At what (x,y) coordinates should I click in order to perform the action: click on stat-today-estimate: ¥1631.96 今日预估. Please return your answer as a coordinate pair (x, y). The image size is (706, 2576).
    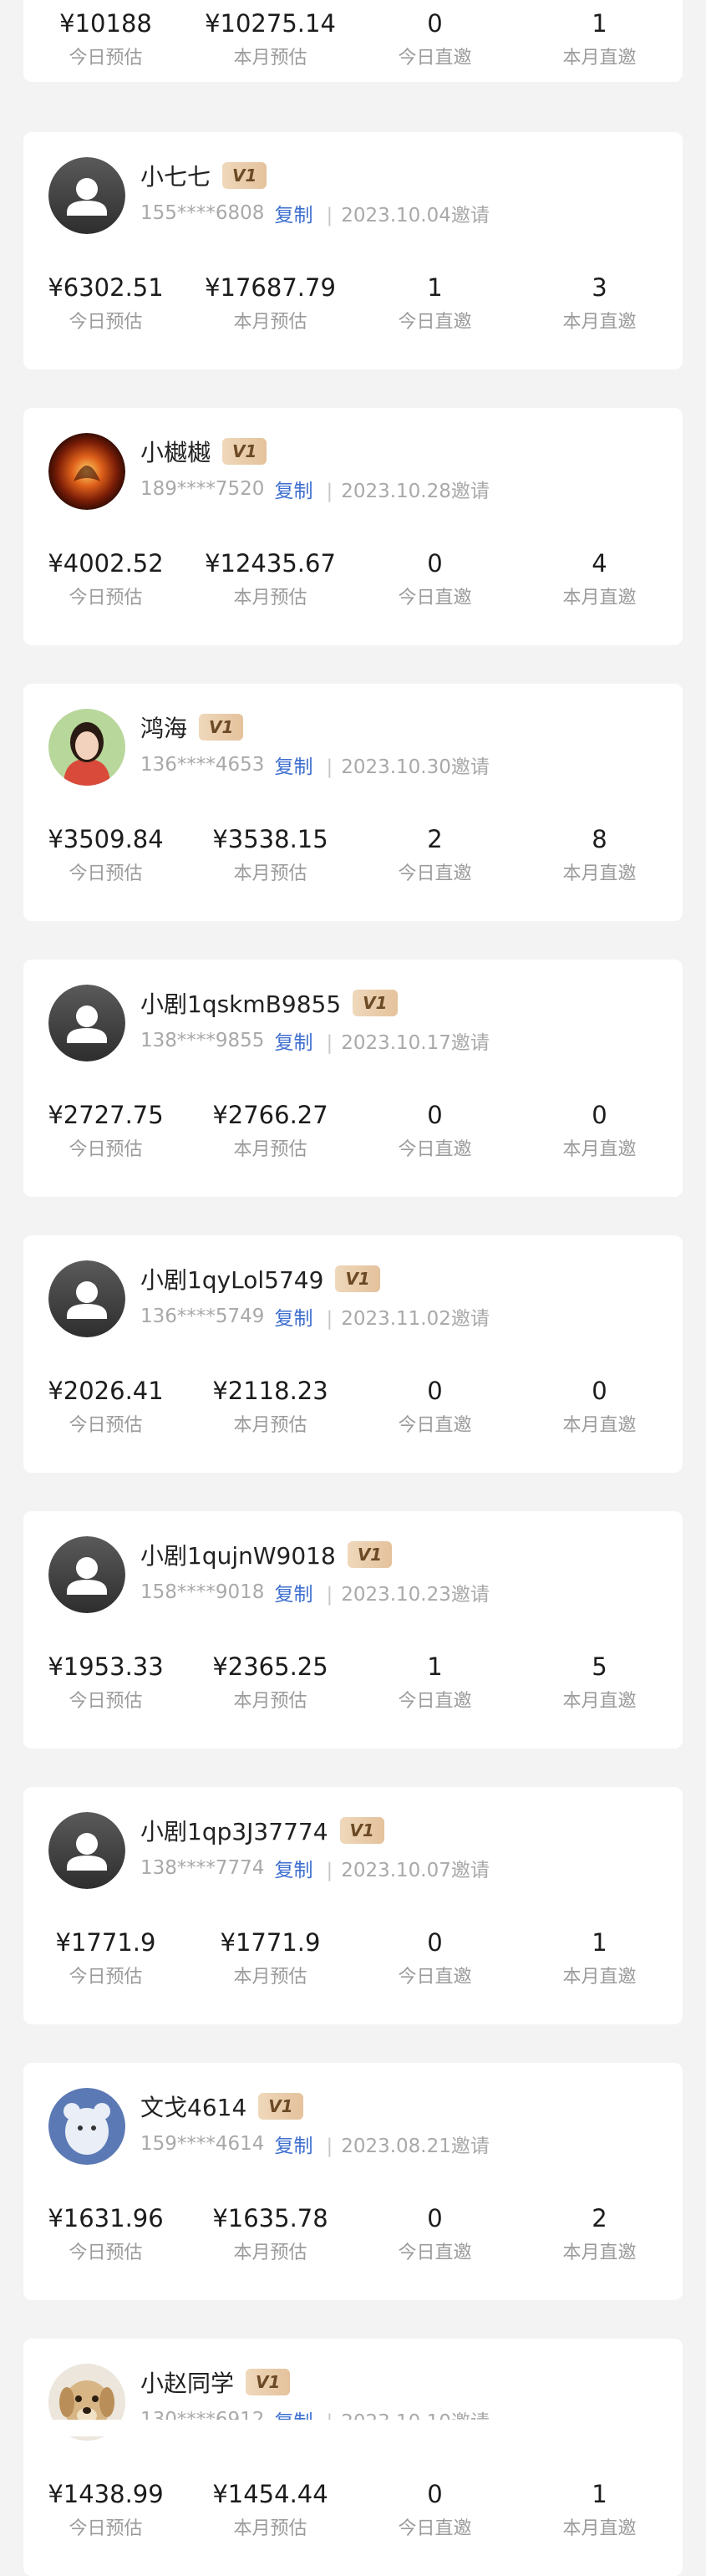
    Looking at the image, I should click on (106, 2234).